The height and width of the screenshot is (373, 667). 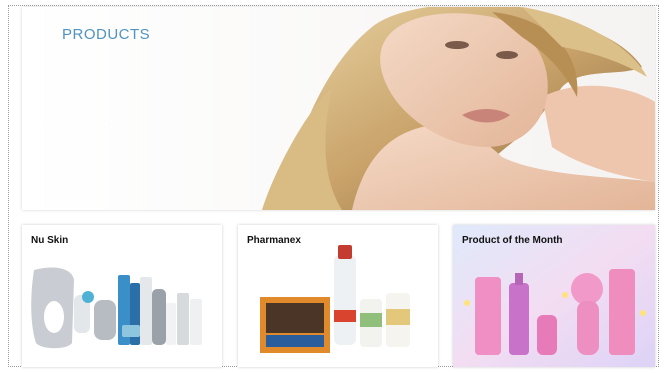 What do you see at coordinates (554, 296) in the screenshot?
I see `card-product-of-the-month: Product of the Month` at bounding box center [554, 296].